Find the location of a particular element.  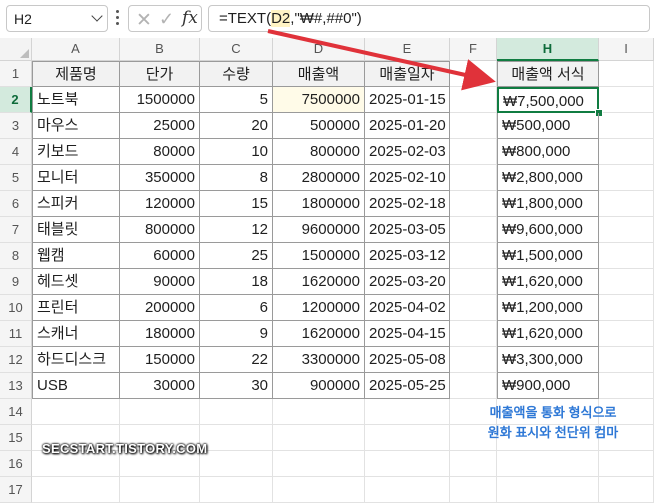

row-header-10: 10 is located at coordinates (16, 308).